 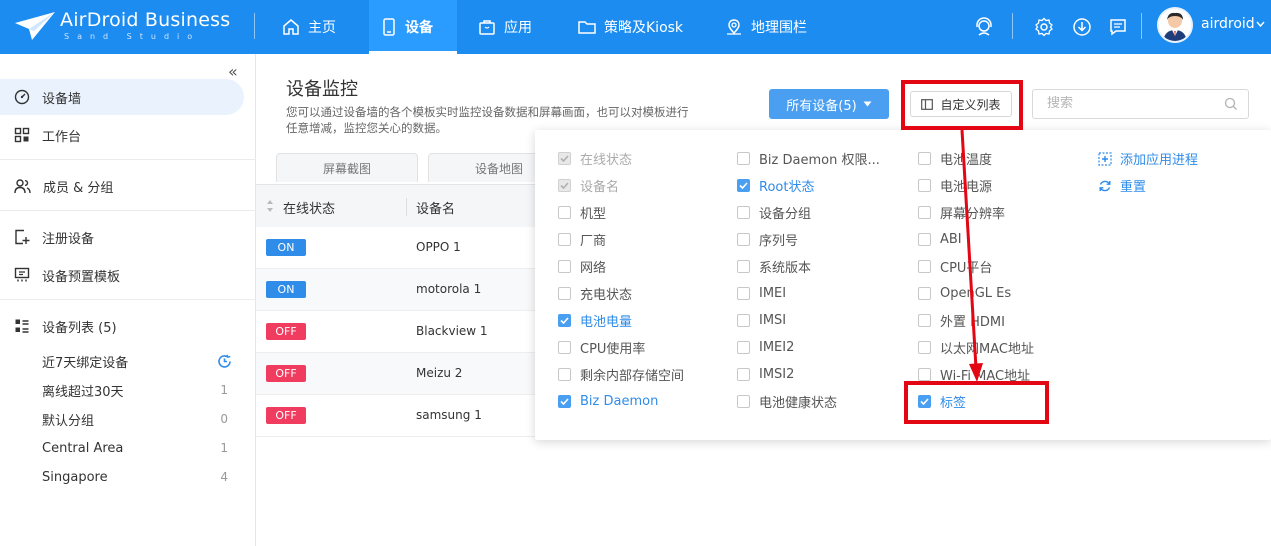 I want to click on sidebar-item-device-wall: 设备墙, so click(x=122, y=97).